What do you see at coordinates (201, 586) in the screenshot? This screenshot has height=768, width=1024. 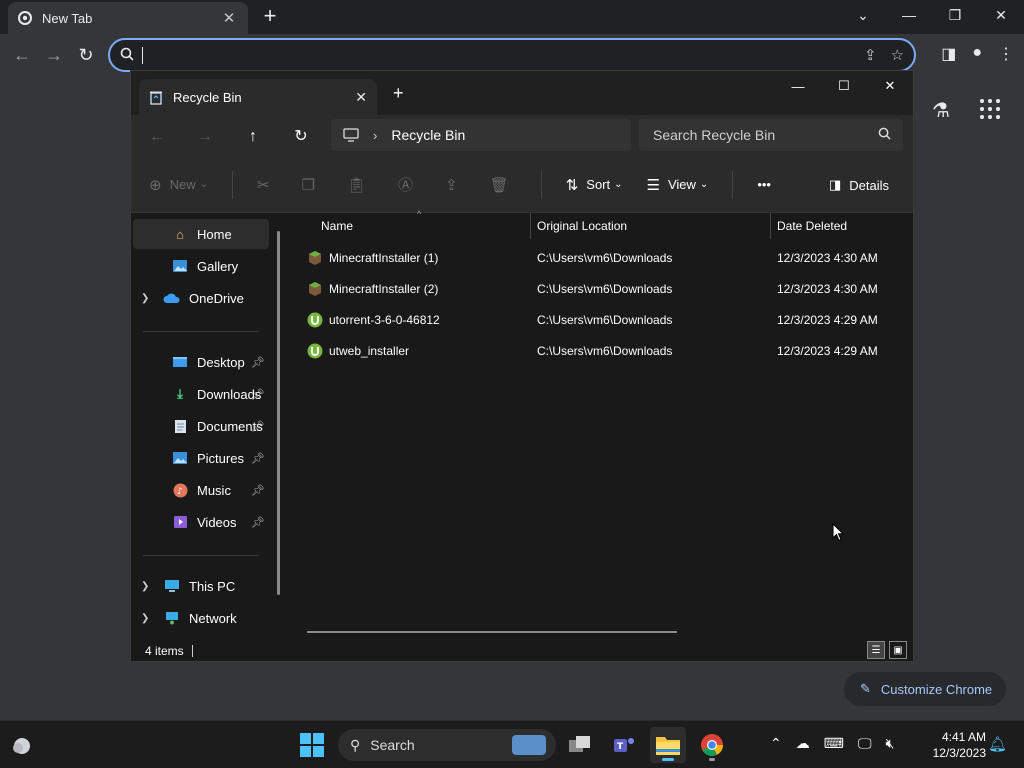 I see `sidebar-item-this-pc: ❯ This PC` at bounding box center [201, 586].